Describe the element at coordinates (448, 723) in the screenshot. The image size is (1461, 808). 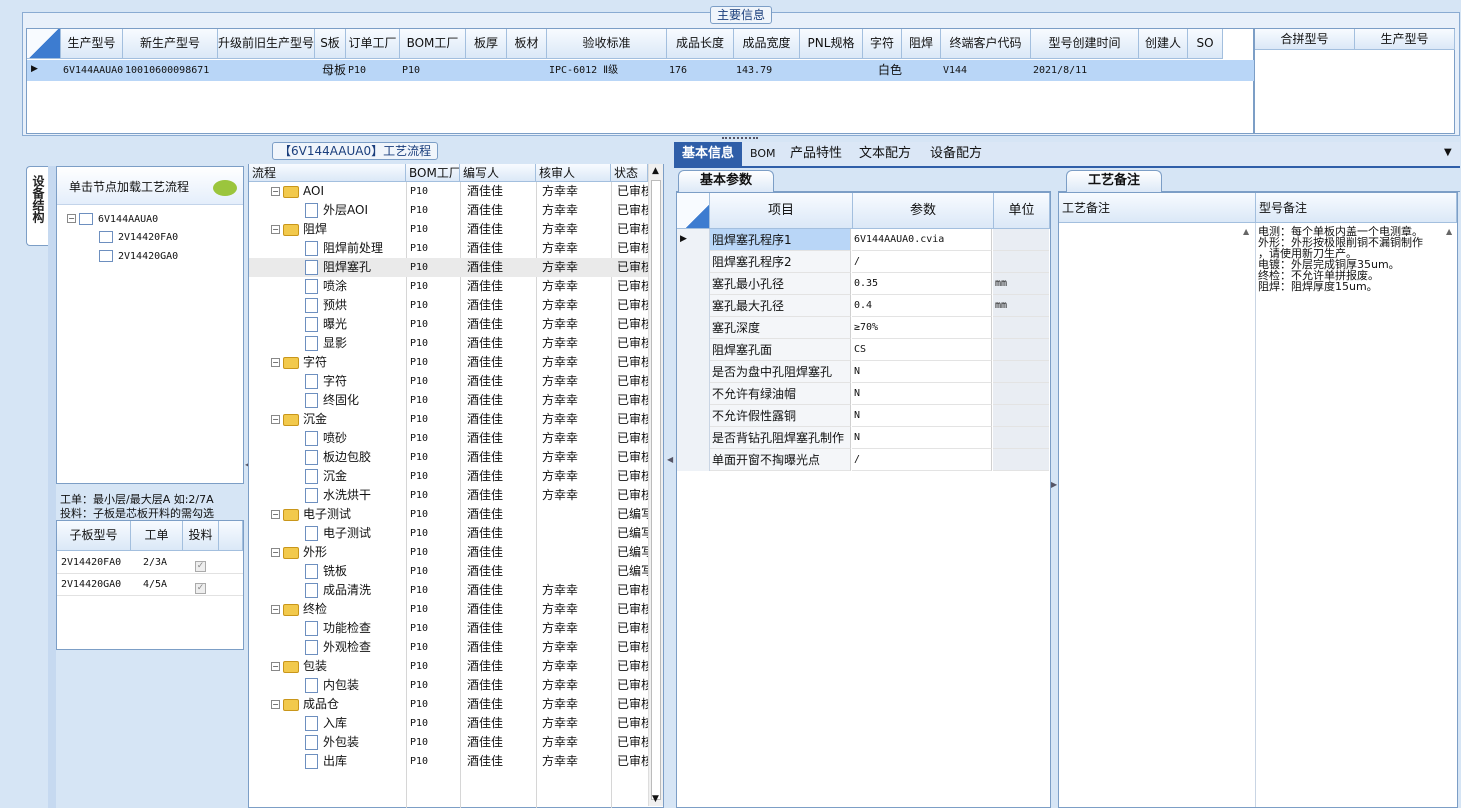
I see `flow-row: 入库 P10 酒佳佳 方幸幸 已审核` at that location.